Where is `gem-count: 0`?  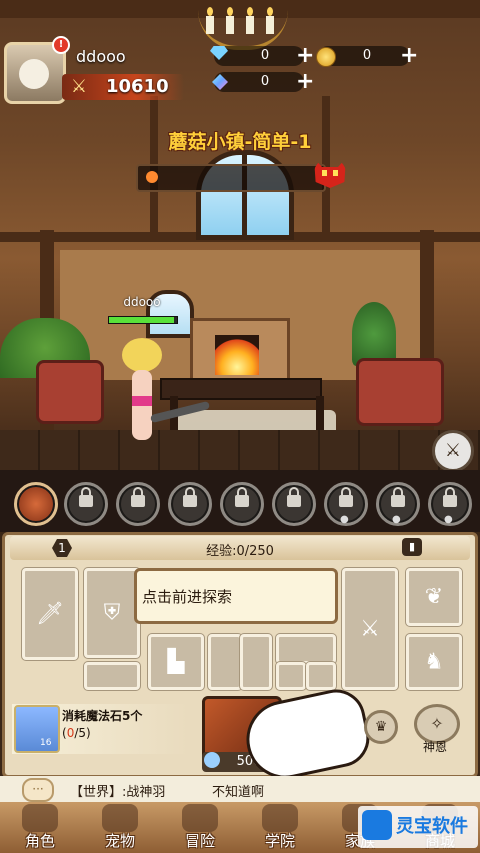
gem-count: 0 is located at coordinates (265, 81).